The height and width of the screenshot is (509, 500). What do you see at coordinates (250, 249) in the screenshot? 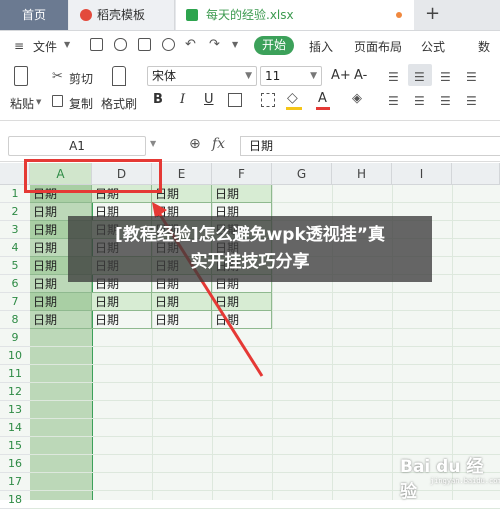
I see `caption-text: [教程经验]怎么避免wpk透视挂”真 实开挂技巧分享` at bounding box center [250, 249].